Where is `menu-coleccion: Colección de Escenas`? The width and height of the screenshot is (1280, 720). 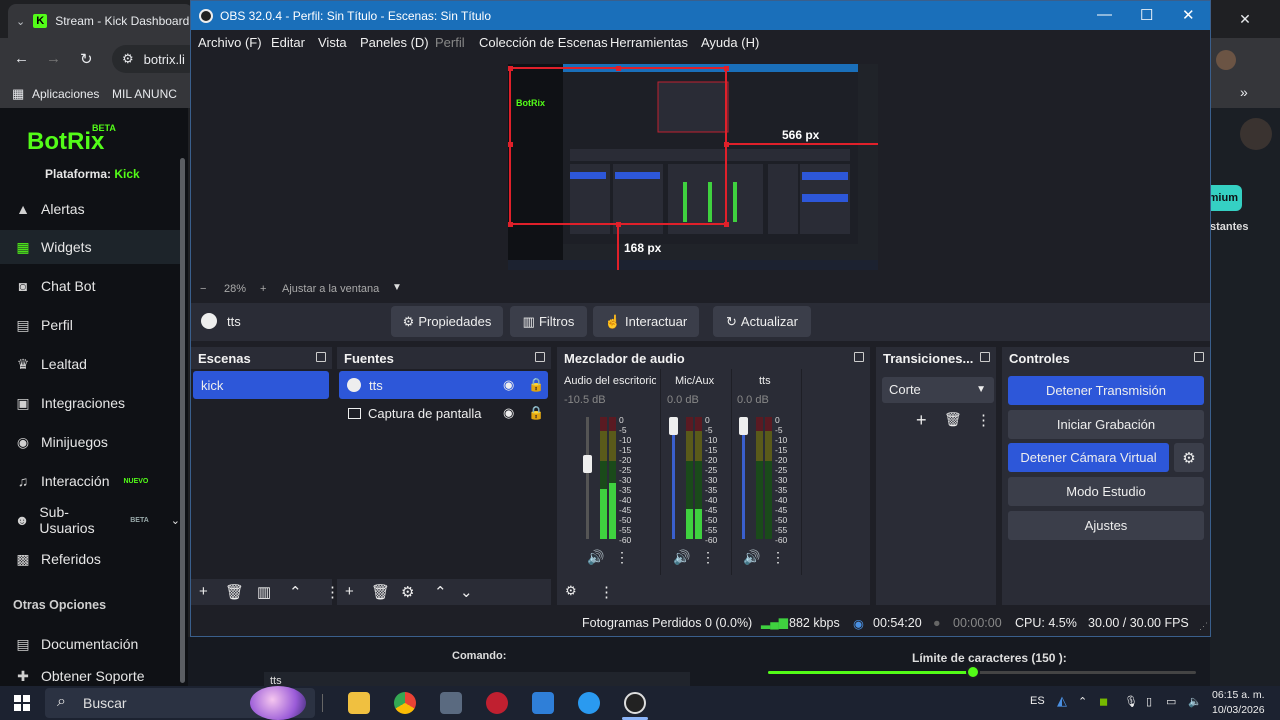
menu-coleccion: Colección de Escenas is located at coordinates (543, 42).